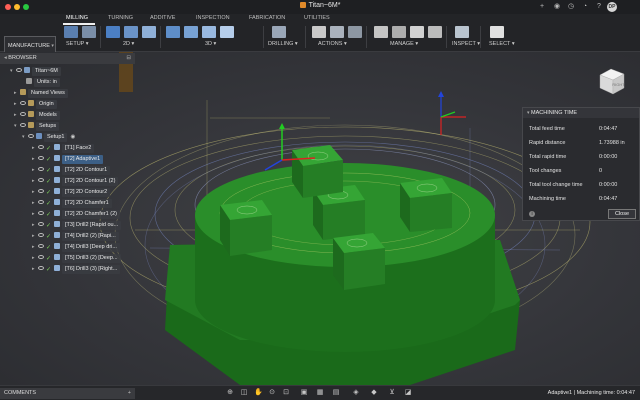 Image resolution: width=640 pixels, height=400 pixels. Describe the element at coordinates (317, 18) in the screenshot. I see `tab-utilities: UTILITIES` at that location.